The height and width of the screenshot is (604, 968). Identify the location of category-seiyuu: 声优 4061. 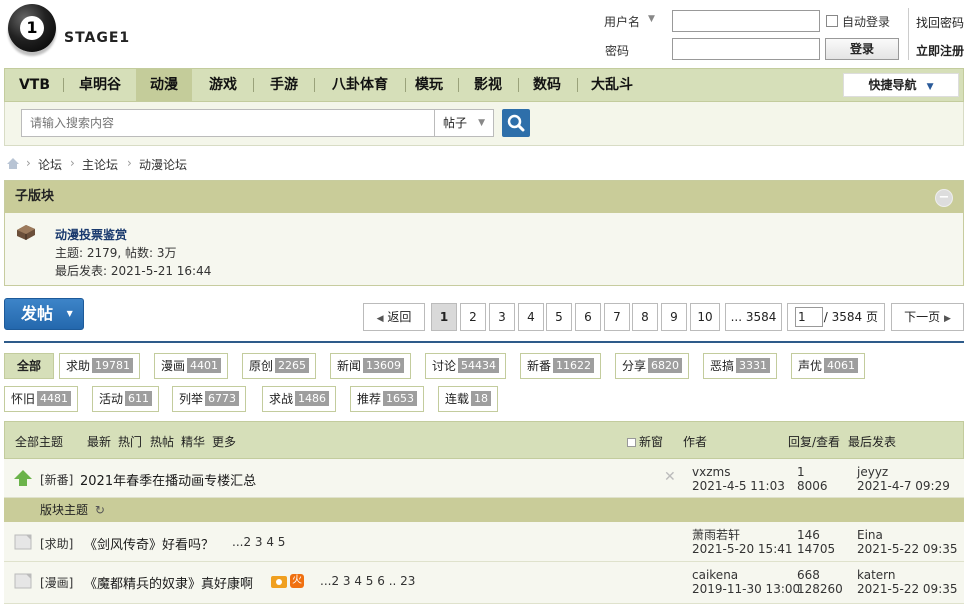
(828, 366).